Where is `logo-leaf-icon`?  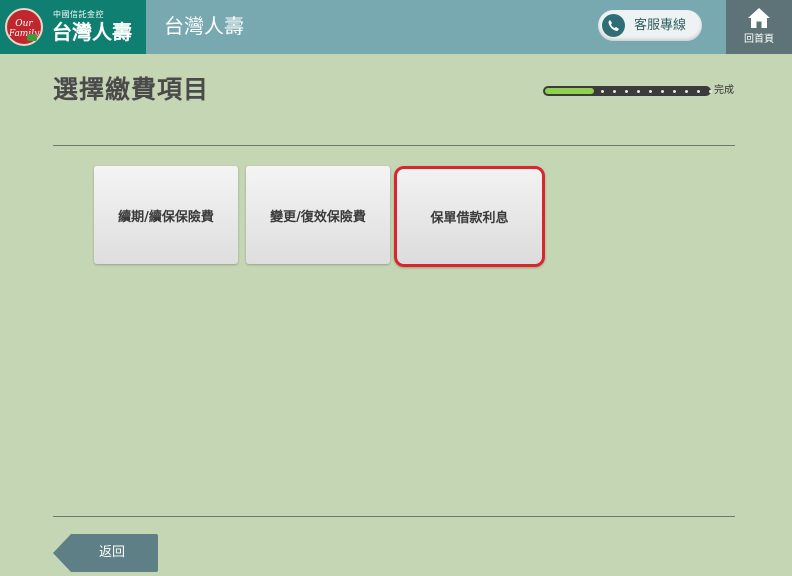 logo-leaf-icon is located at coordinates (32, 37).